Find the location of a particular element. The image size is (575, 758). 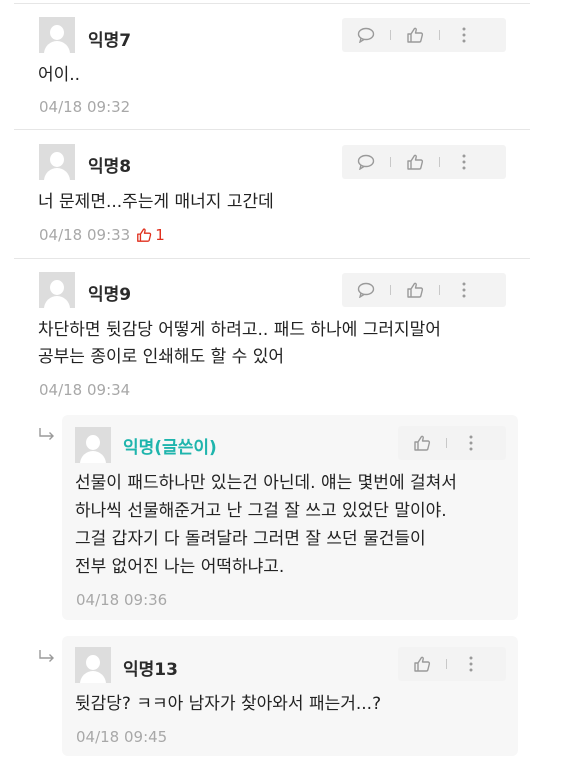

comment-meta: 04/18 09:32 is located at coordinates (84, 107).